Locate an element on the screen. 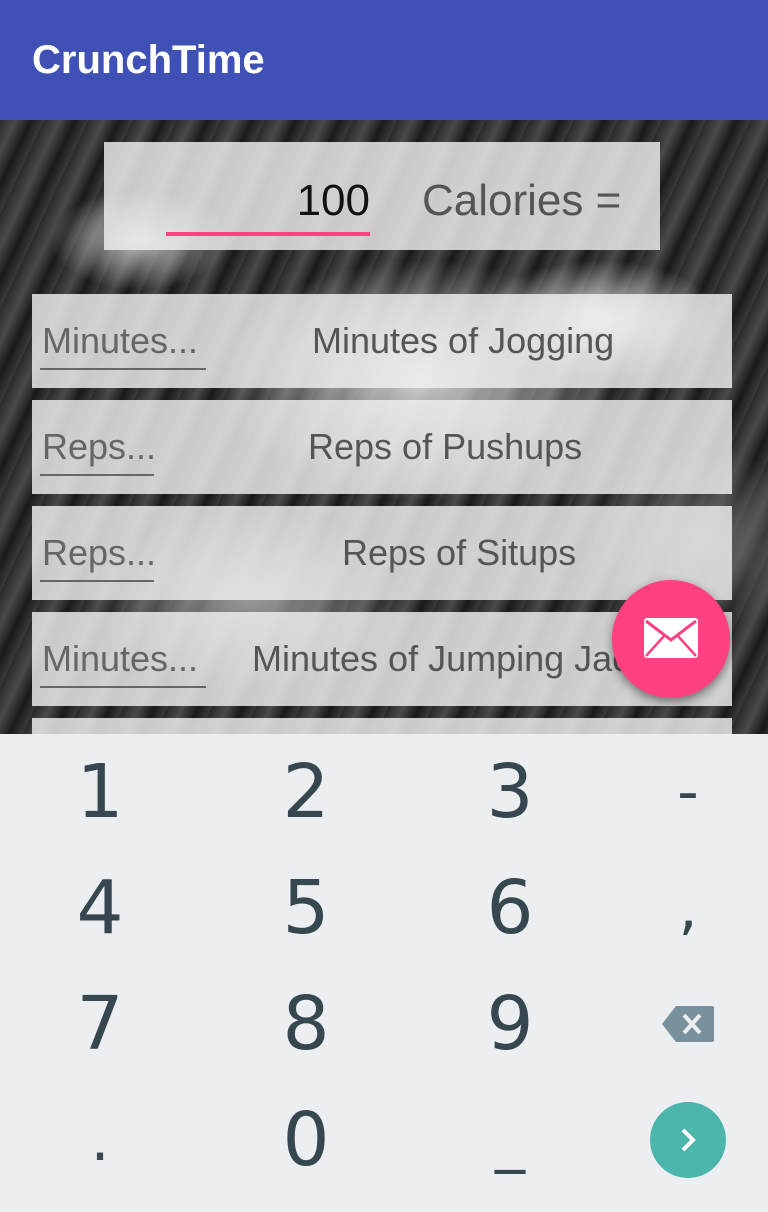 This screenshot has width=768, height=1212. key-0: 0 is located at coordinates (306, 1140).